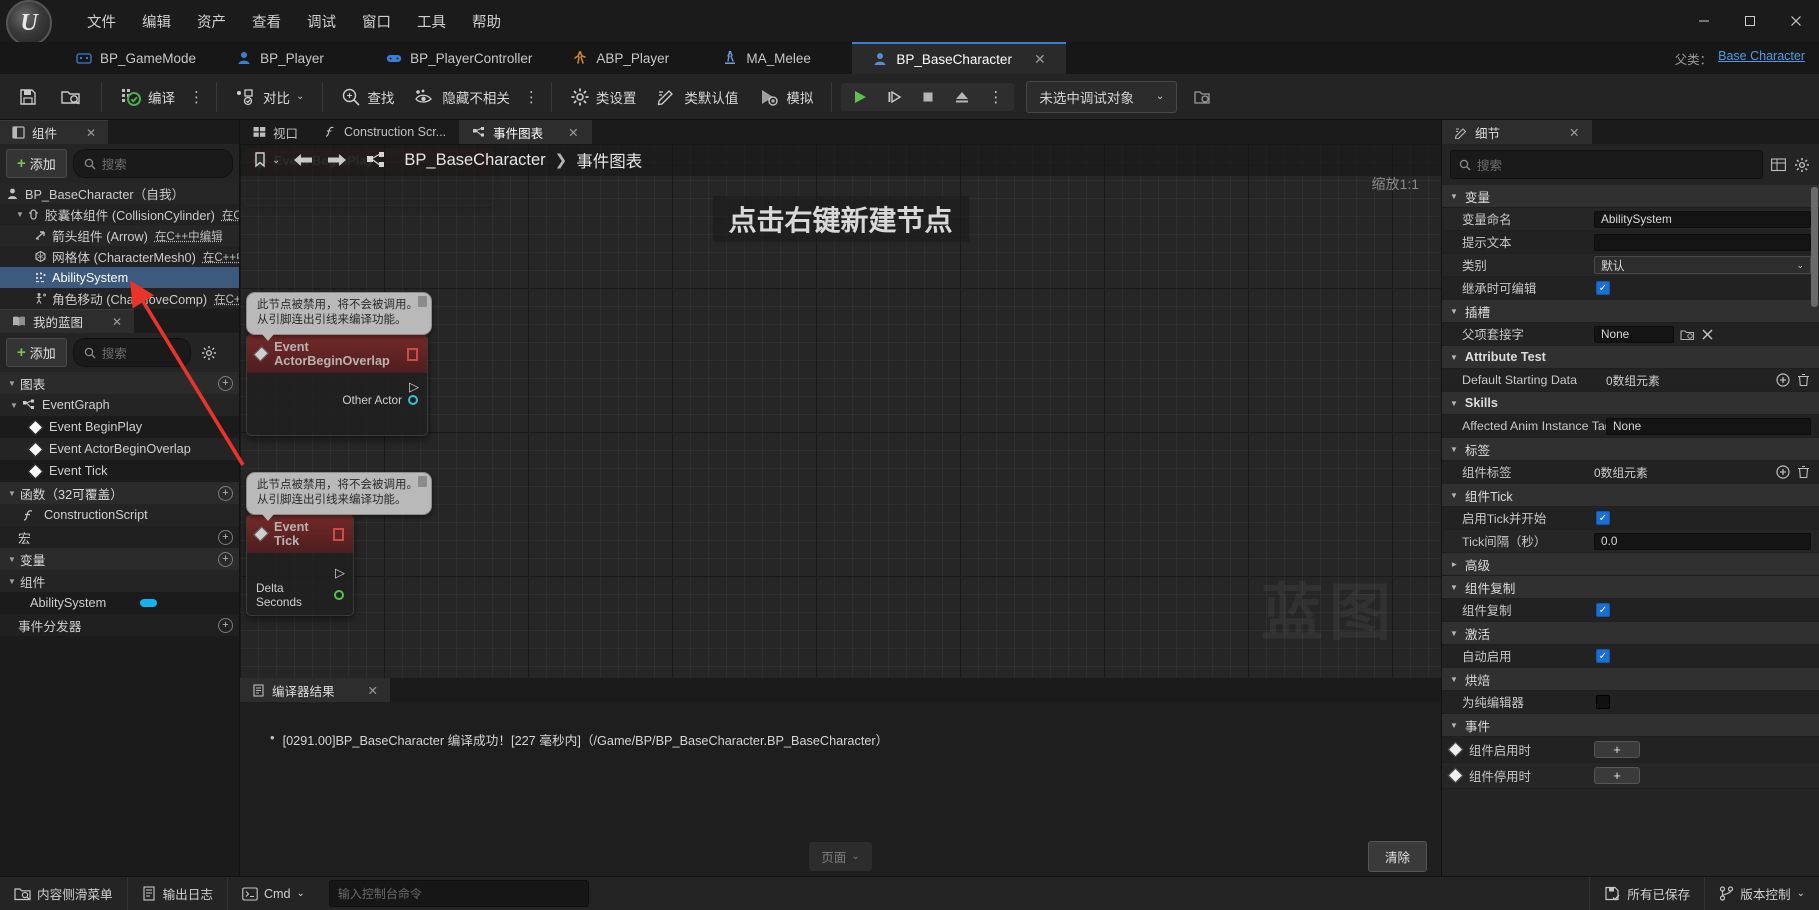 The height and width of the screenshot is (910, 1819). I want to click on simulate-button: 模拟, so click(785, 97).